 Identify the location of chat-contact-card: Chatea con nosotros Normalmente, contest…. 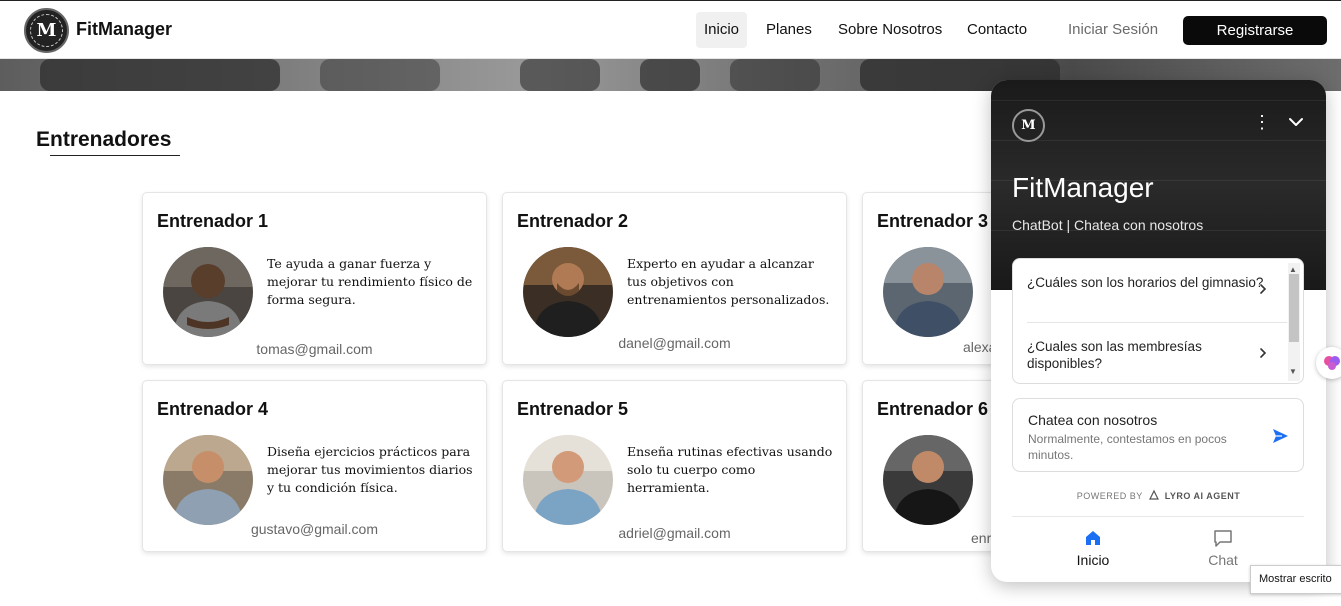
(1158, 435).